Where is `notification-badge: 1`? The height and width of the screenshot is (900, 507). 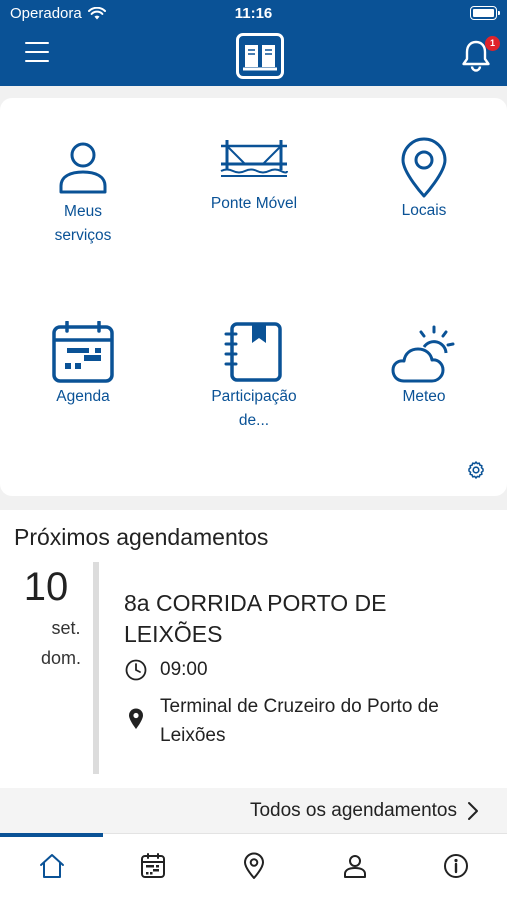 notification-badge: 1 is located at coordinates (492, 43).